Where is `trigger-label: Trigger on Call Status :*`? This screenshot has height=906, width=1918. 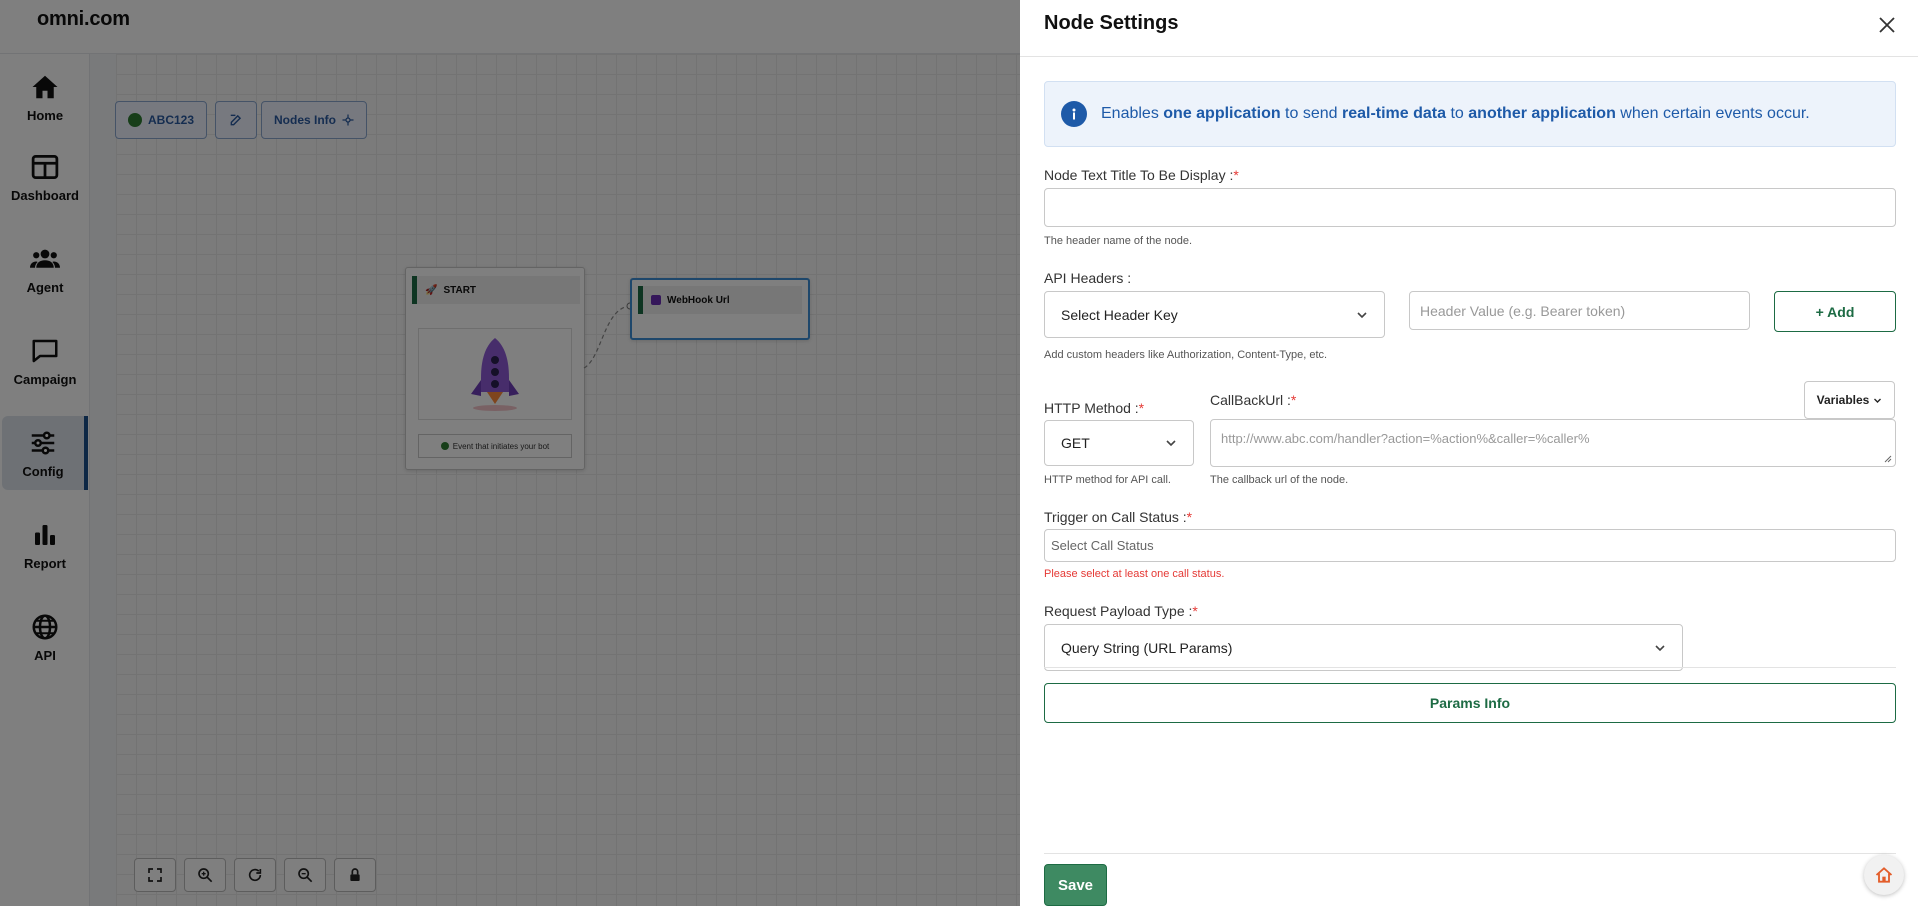 trigger-label: Trigger on Call Status :* is located at coordinates (1118, 517).